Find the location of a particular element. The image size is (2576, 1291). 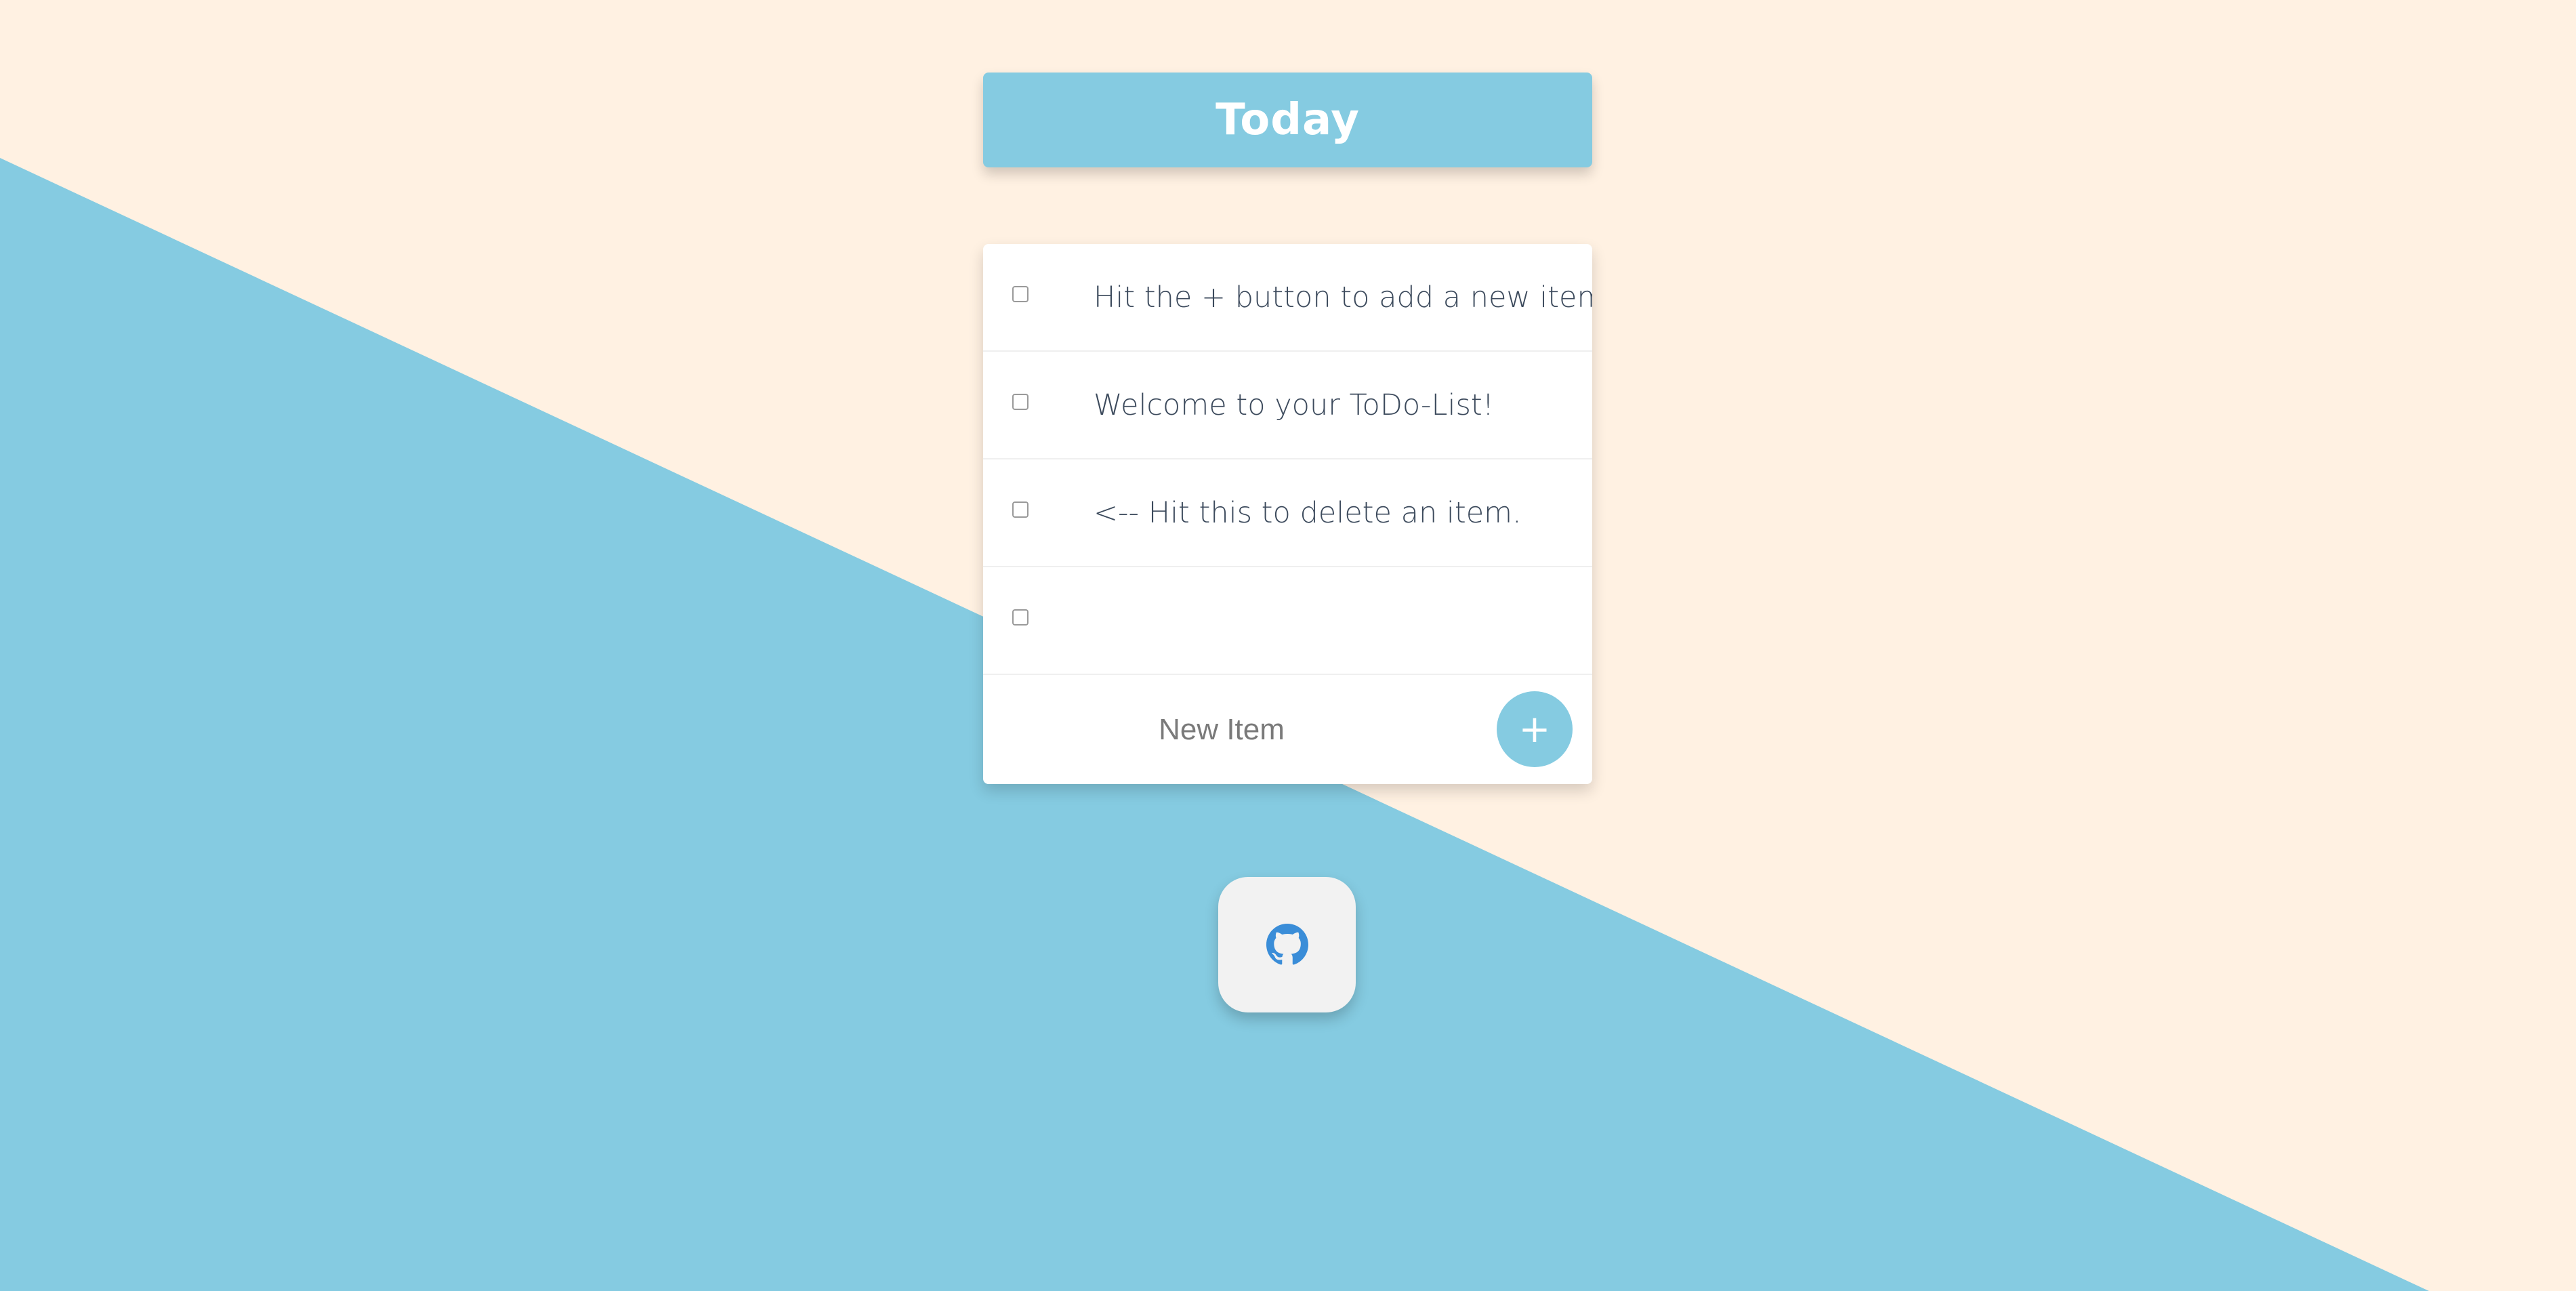

todo-item: Welcome to your ToDo-List! is located at coordinates (1287, 405).